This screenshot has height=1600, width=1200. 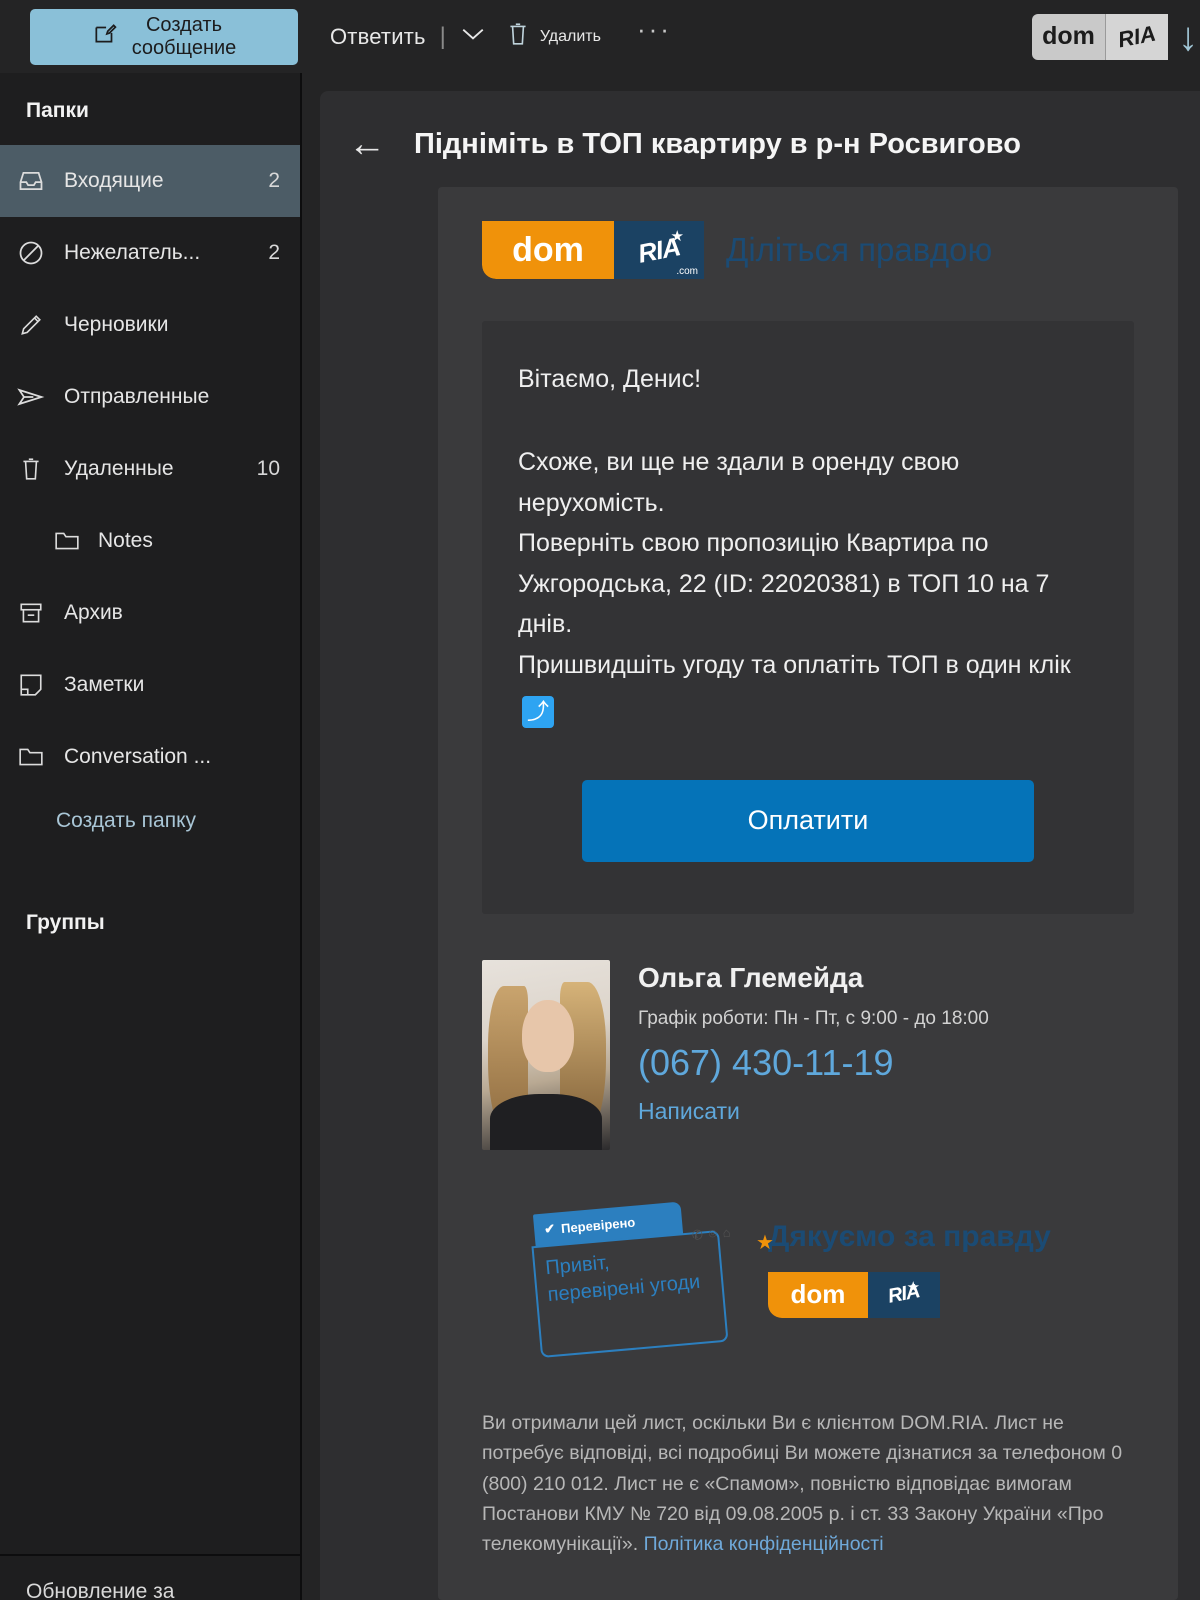 I want to click on sidebar-item-label: Входящие, so click(x=114, y=180).